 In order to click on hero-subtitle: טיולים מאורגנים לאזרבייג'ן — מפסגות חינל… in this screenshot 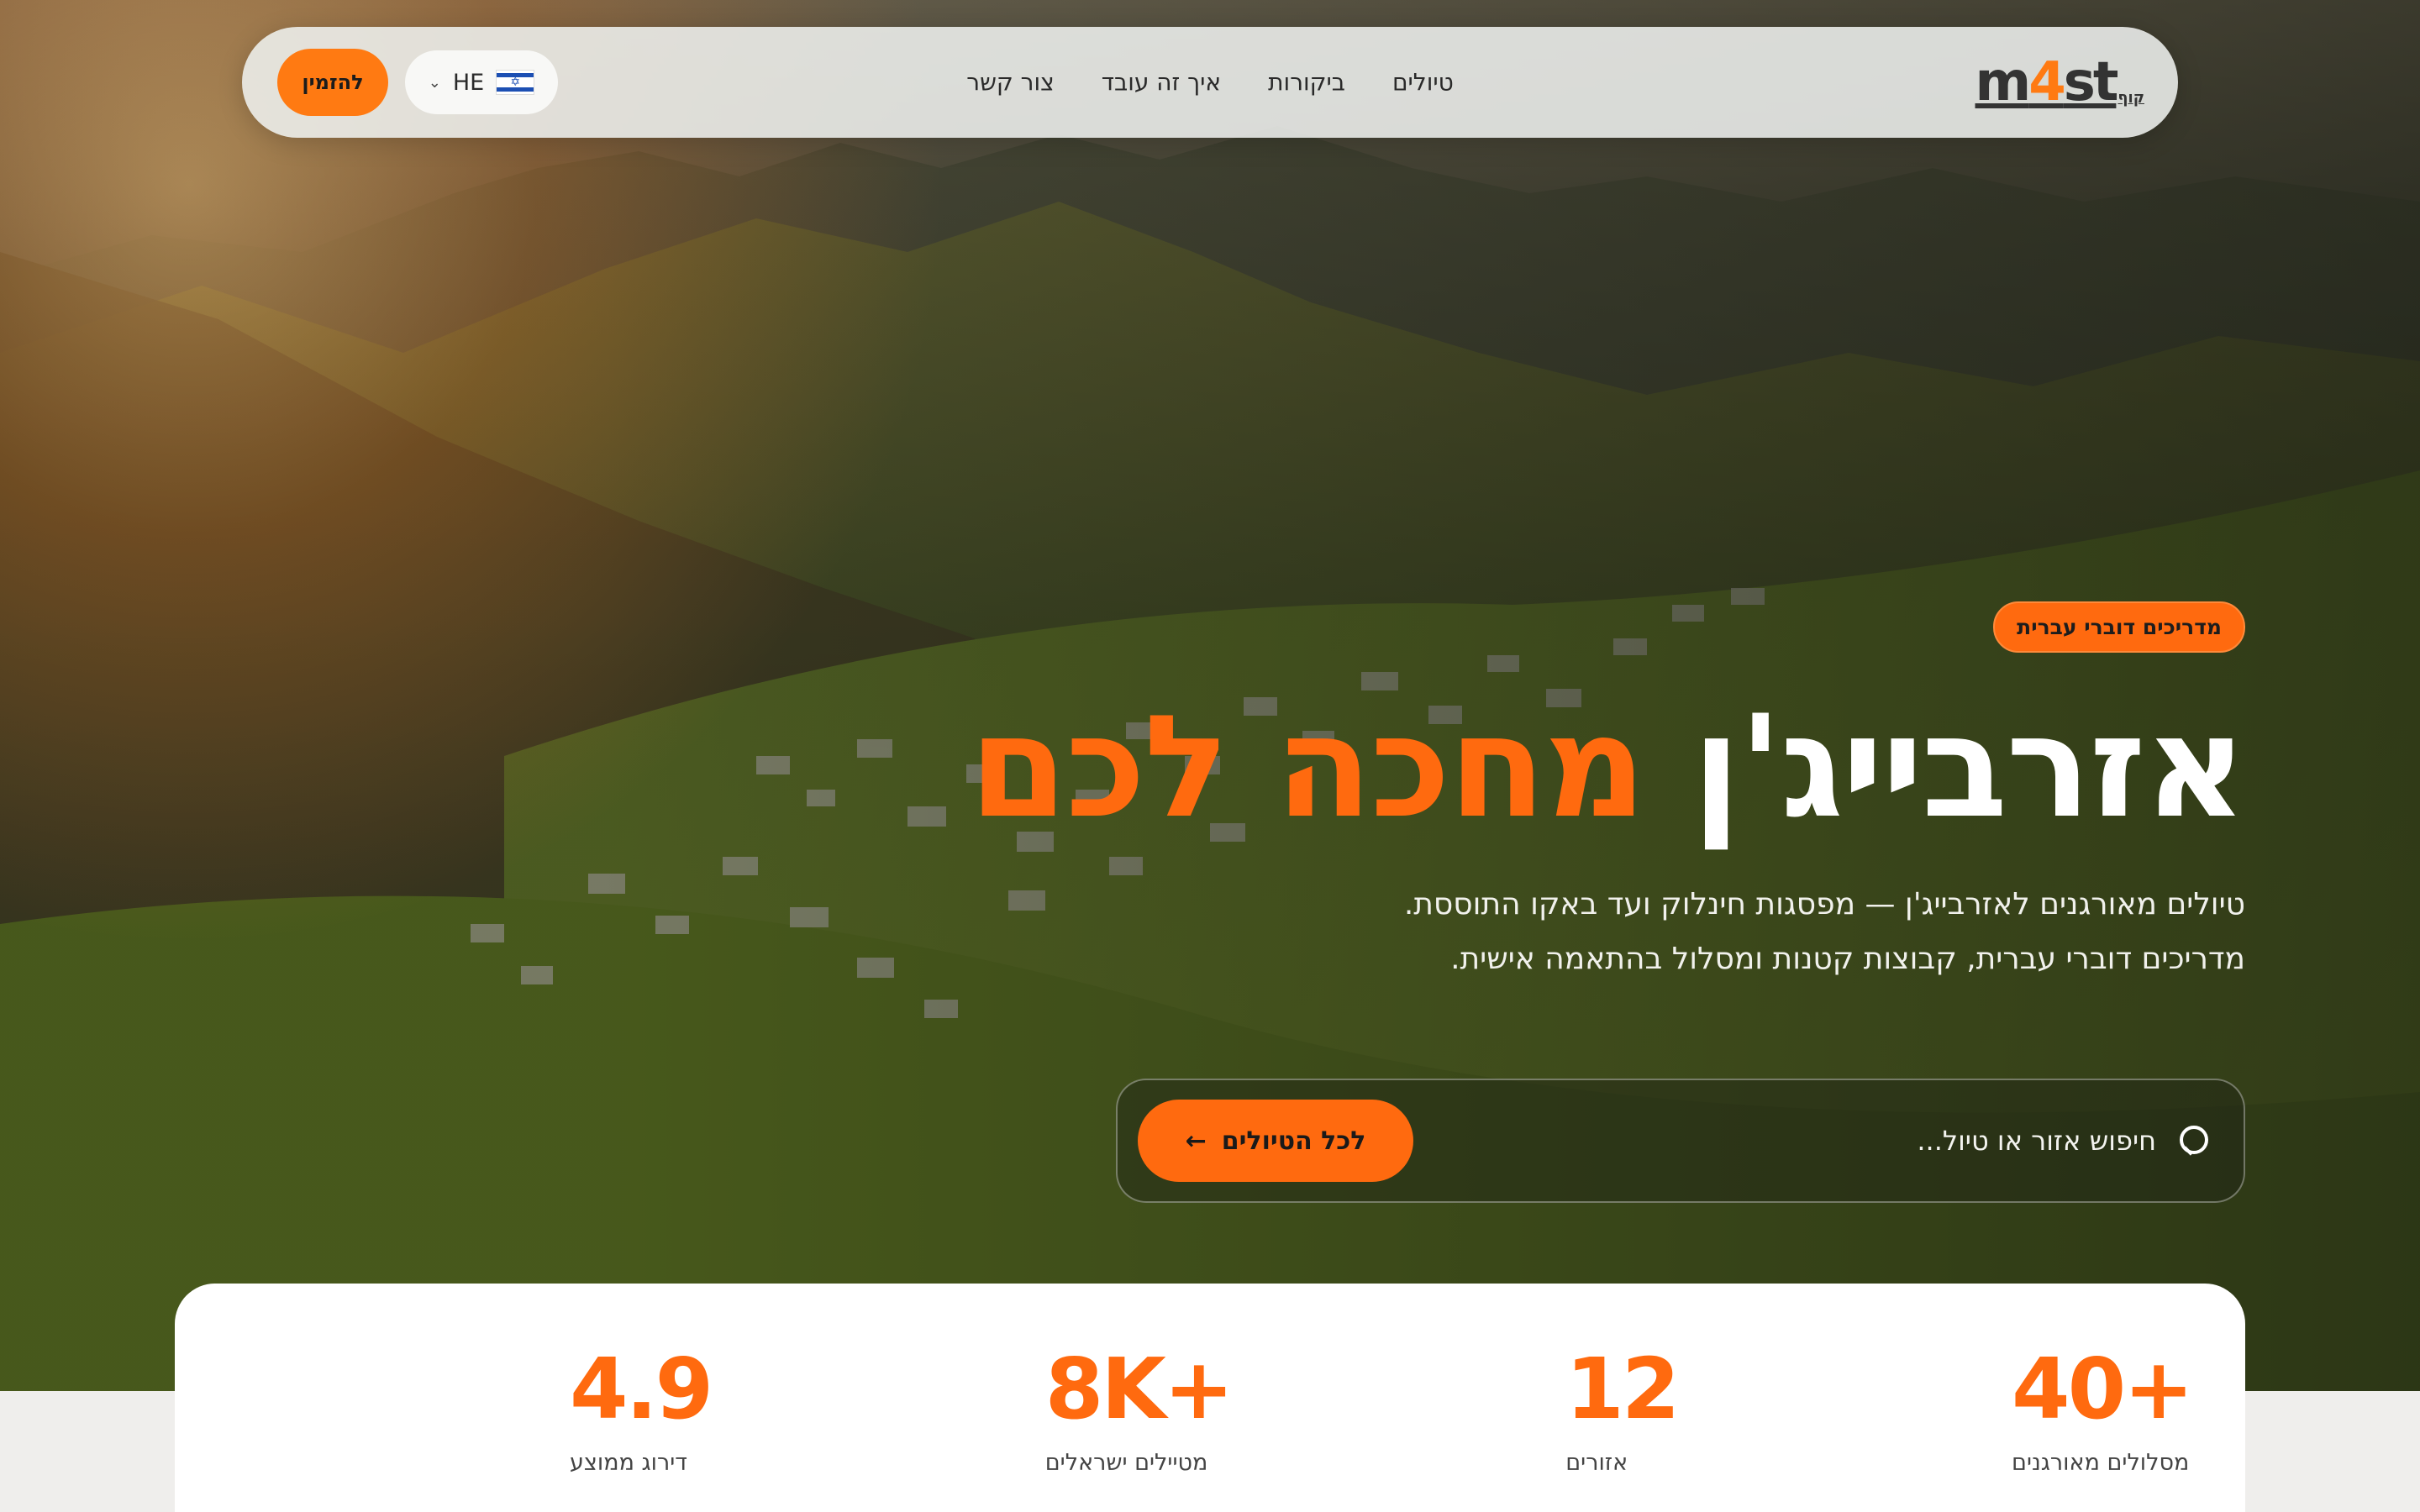, I will do `click(1531, 932)`.